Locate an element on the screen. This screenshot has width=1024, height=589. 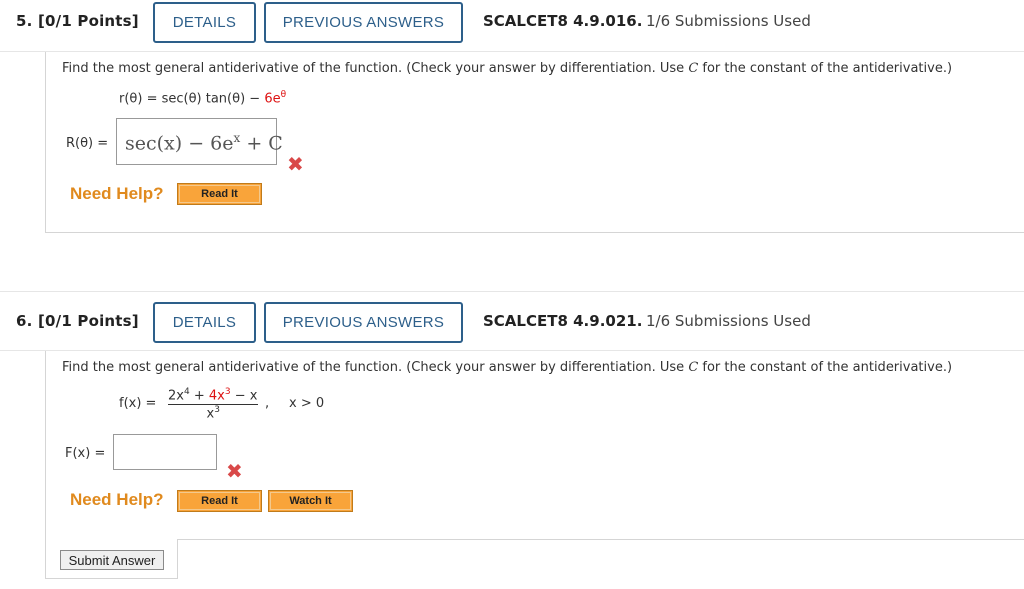
function-label: f(x) = is located at coordinates (138, 403).